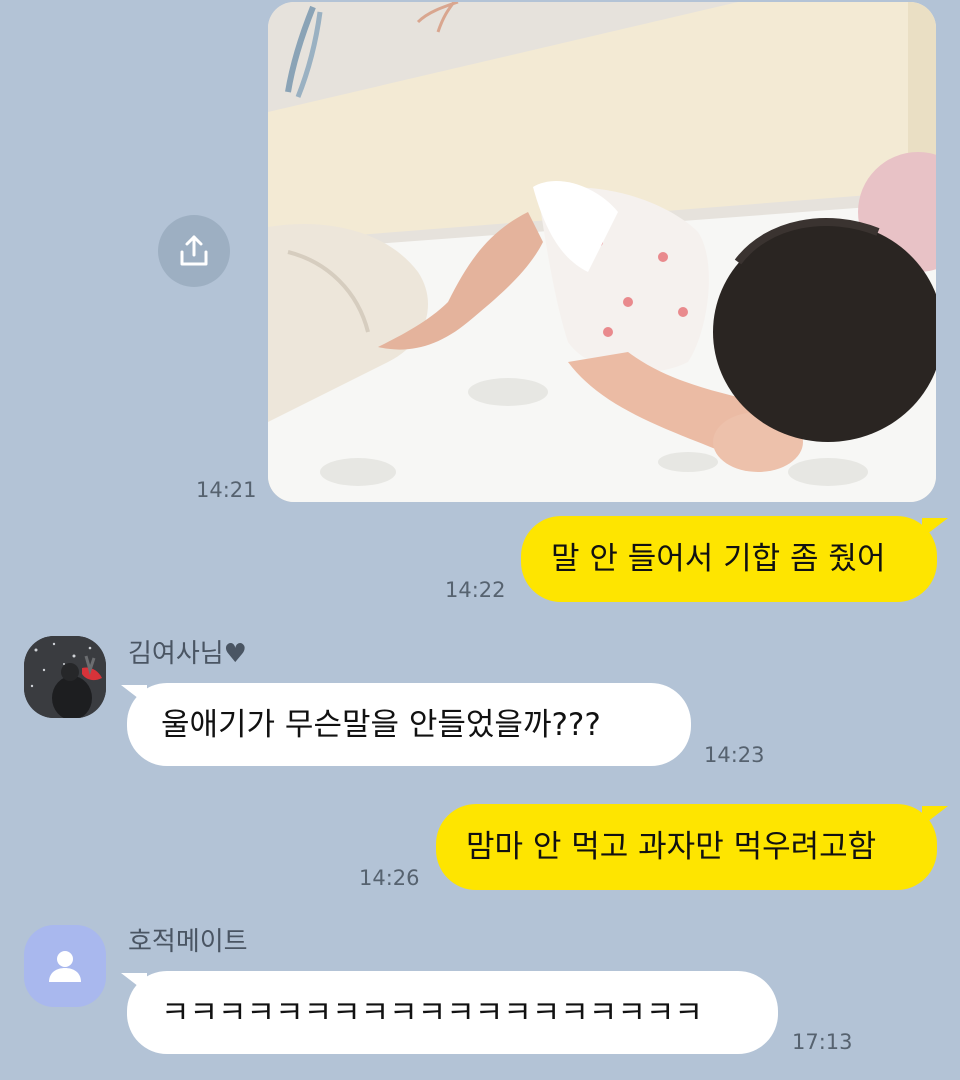 Image resolution: width=960 pixels, height=1080 pixels. I want to click on incoming-message-bubble: 울애기가 무슨말을 안들었을까???, so click(409, 724).